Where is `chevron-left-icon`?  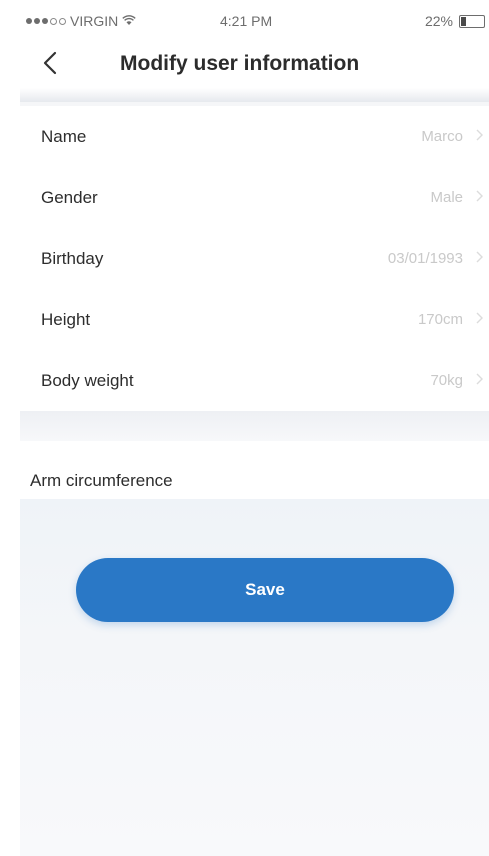
chevron-left-icon is located at coordinates (50, 65).